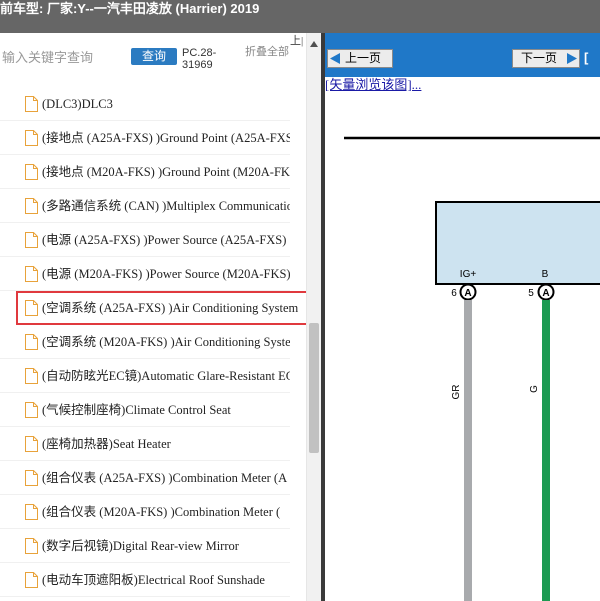  I want to click on pin-number-5: 5, so click(531, 293).